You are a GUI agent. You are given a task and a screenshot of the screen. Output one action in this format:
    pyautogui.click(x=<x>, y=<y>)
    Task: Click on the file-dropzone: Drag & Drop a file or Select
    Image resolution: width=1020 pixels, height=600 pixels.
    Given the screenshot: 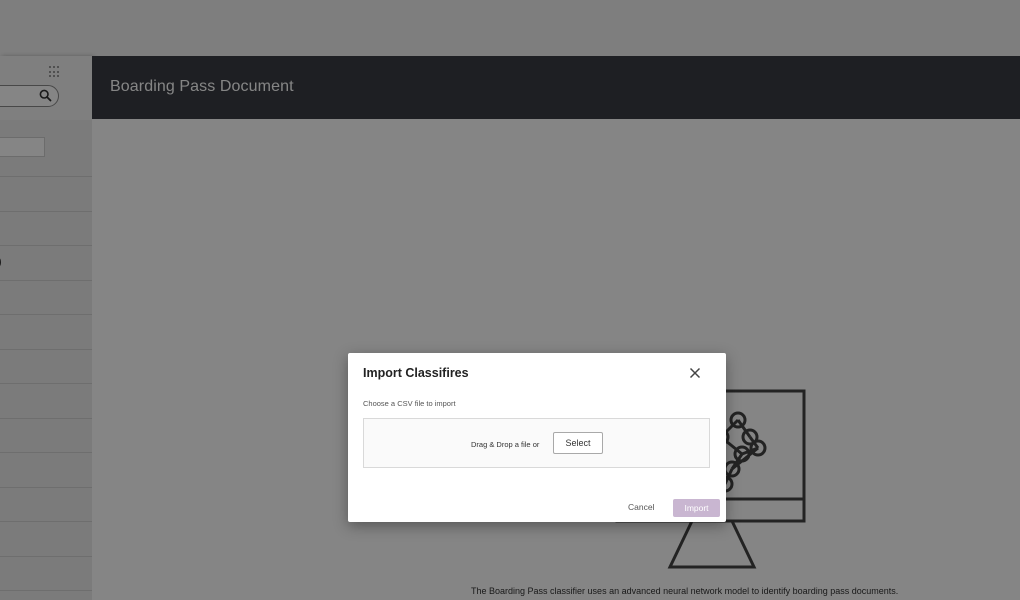 What is the action you would take?
    pyautogui.click(x=536, y=443)
    